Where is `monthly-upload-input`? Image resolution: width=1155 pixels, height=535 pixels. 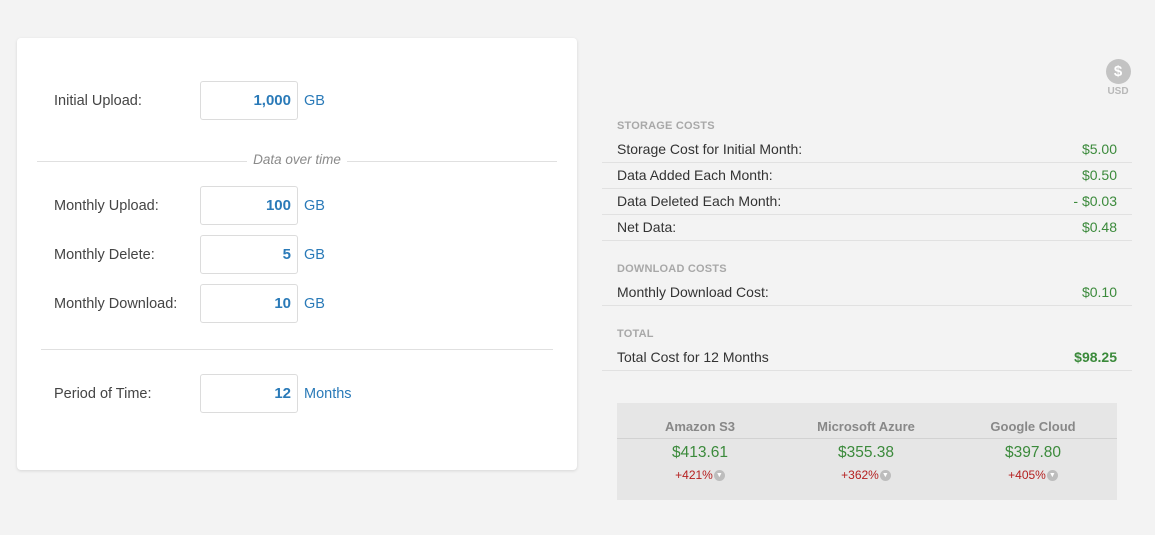 monthly-upload-input is located at coordinates (249, 205).